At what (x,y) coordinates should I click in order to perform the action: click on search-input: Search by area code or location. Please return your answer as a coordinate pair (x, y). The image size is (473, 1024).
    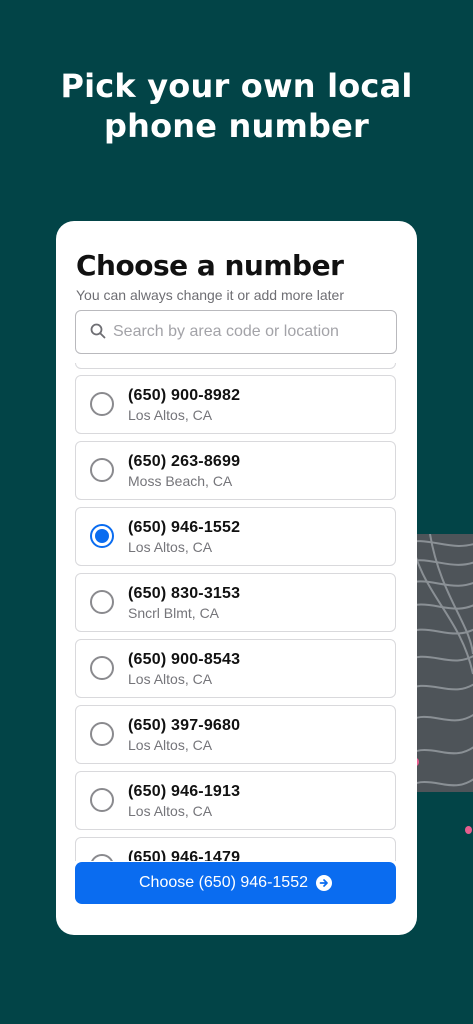
    Looking at the image, I should click on (236, 332).